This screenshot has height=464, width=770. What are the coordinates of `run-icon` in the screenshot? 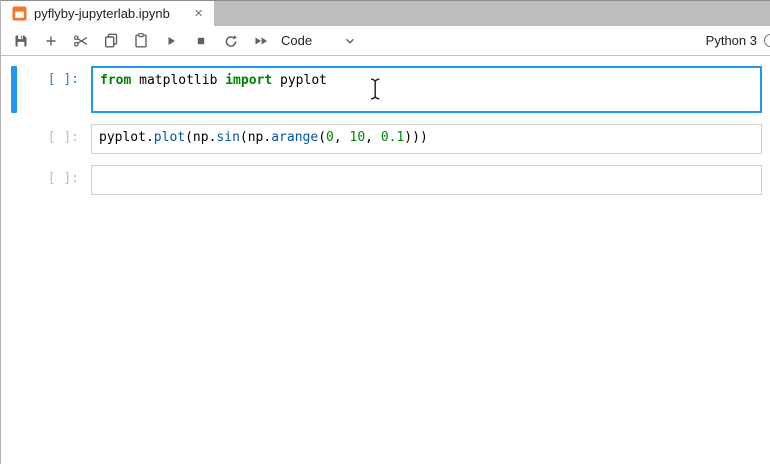 It's located at (171, 40).